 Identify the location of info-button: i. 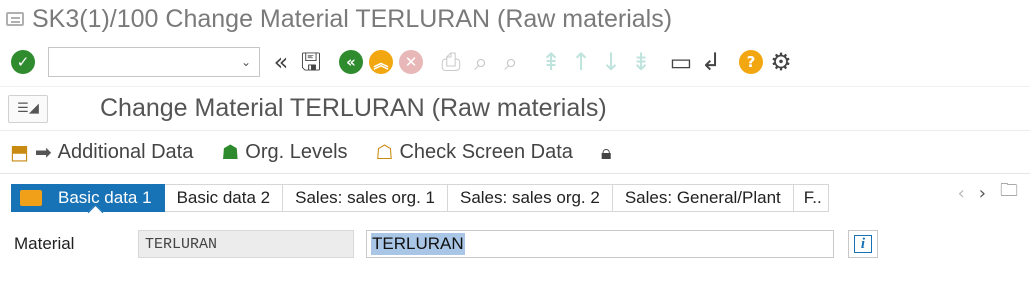
(863, 244).